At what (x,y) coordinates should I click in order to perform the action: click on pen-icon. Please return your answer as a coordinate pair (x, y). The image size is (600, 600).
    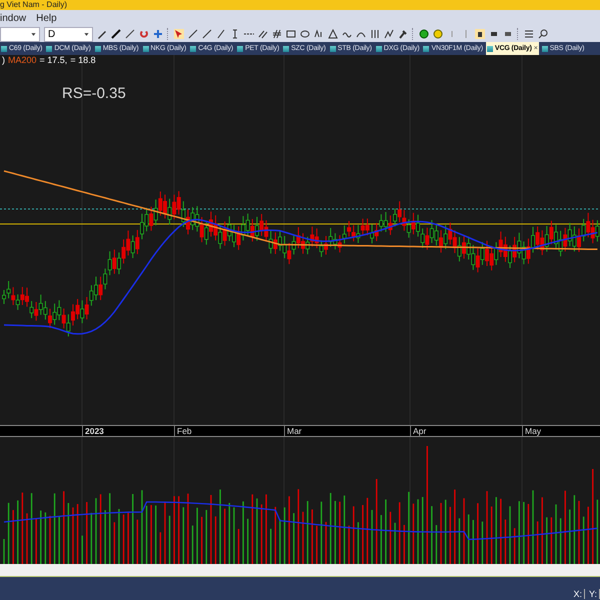
    Looking at the image, I should click on (102, 34).